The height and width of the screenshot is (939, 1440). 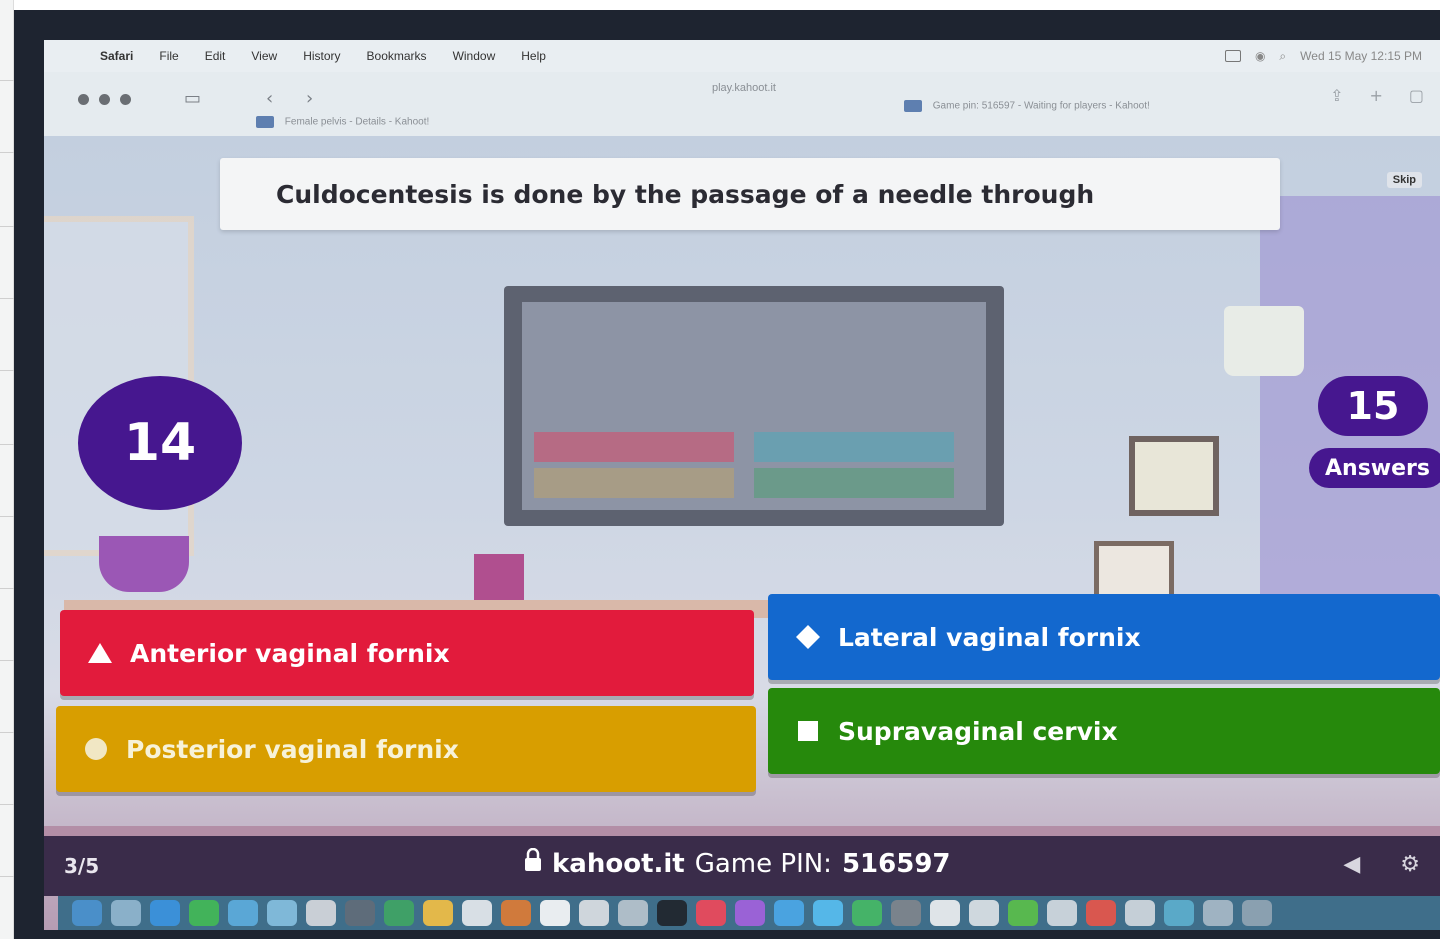 What do you see at coordinates (357, 122) in the screenshot?
I see `tab-left-title: Female pelvis - Details - Kahoot!` at bounding box center [357, 122].